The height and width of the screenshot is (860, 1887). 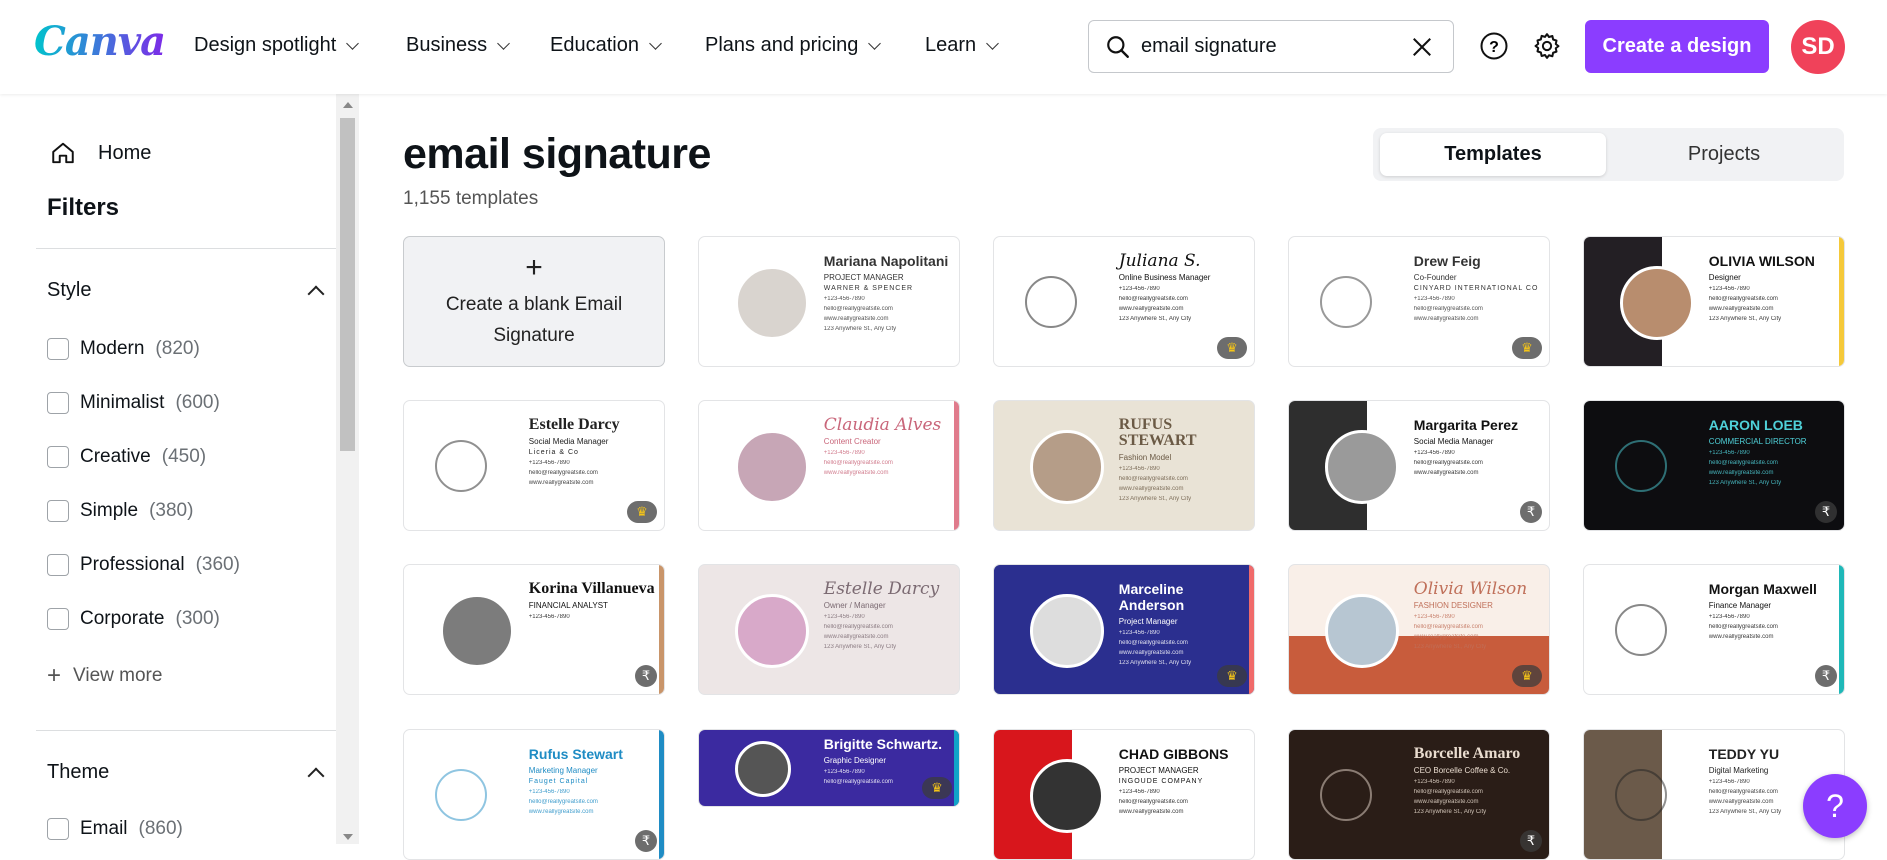 I want to click on create-design-button: Create a design, so click(x=1677, y=46).